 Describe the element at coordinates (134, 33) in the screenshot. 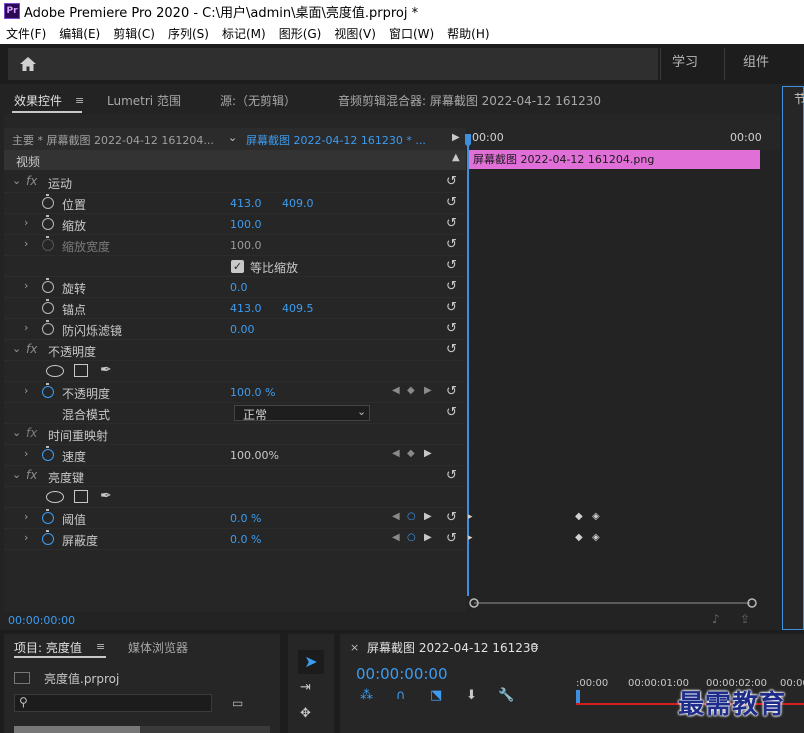

I see `menu-clip: 剪辑(C)` at that location.